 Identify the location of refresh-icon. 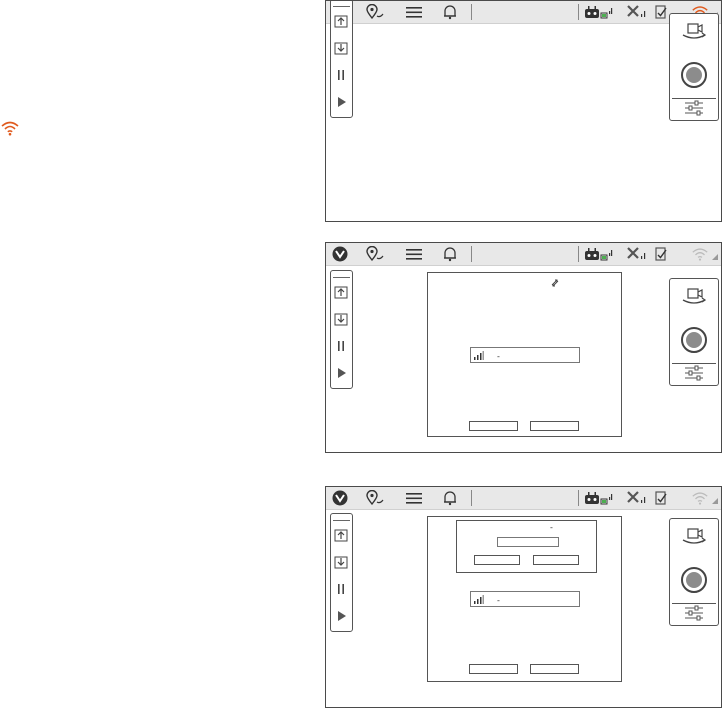
(555, 283).